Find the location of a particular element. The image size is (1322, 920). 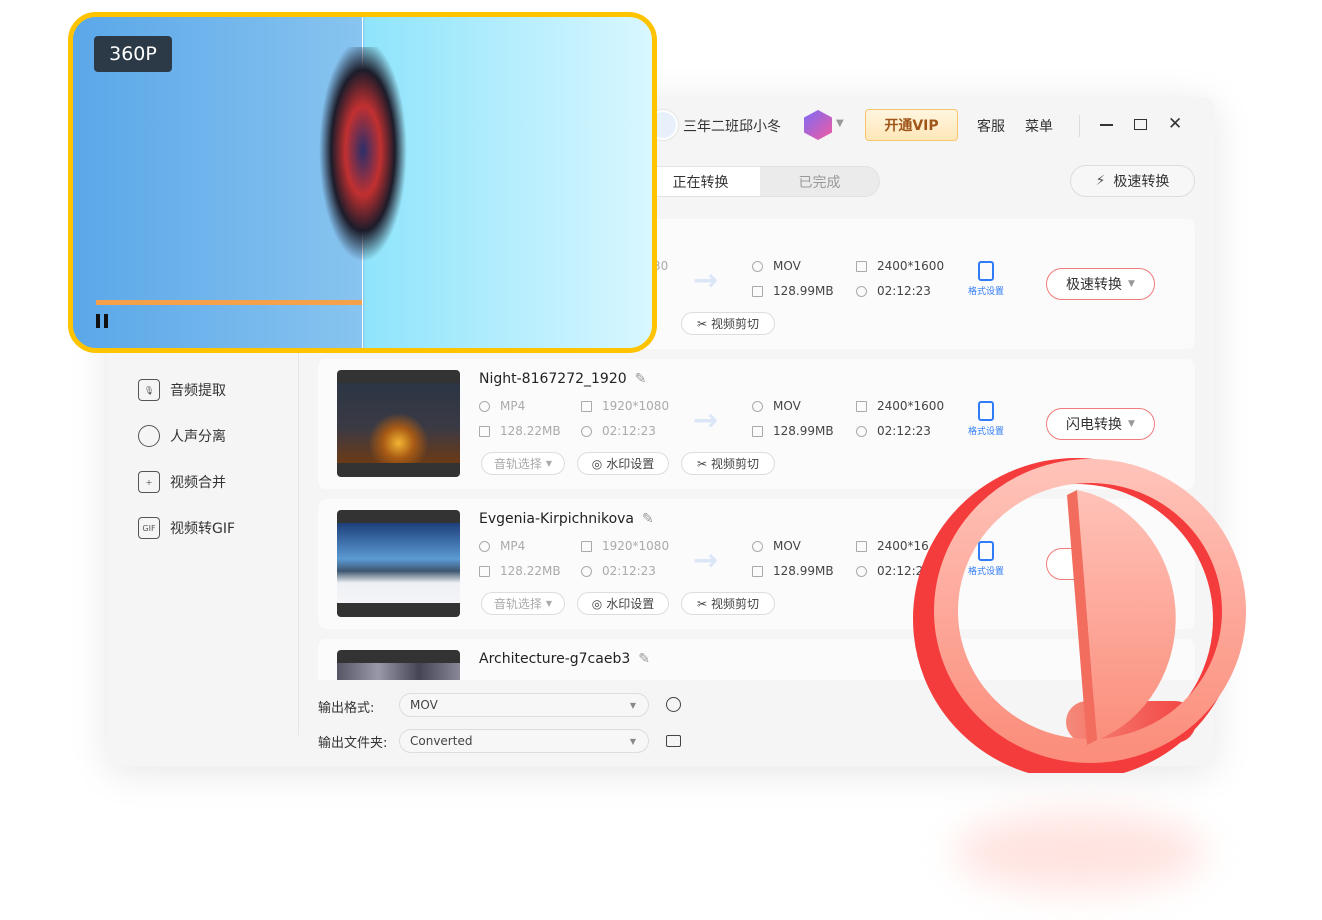

progress-track is located at coordinates (229, 302).